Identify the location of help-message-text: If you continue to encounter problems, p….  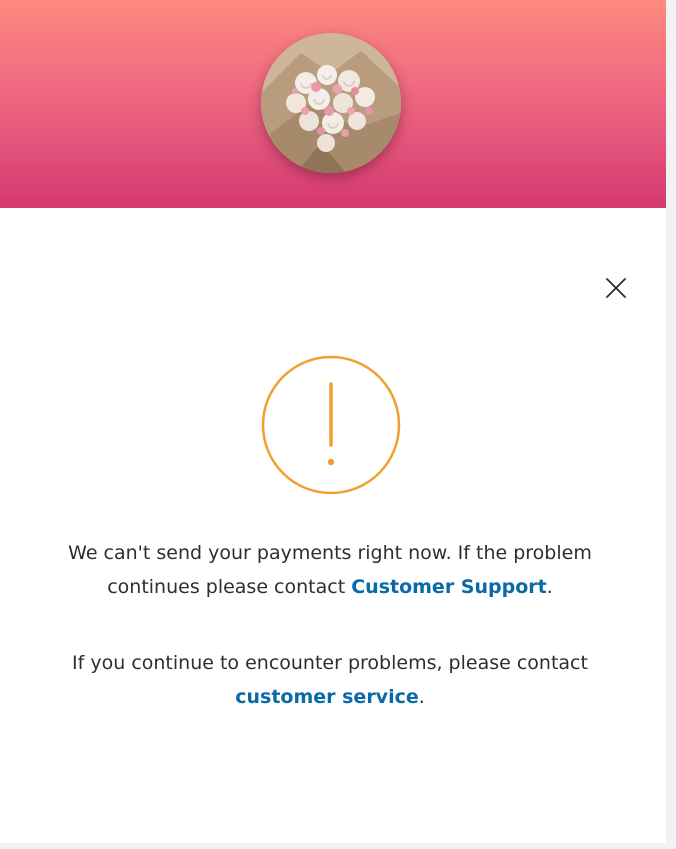
(330, 663).